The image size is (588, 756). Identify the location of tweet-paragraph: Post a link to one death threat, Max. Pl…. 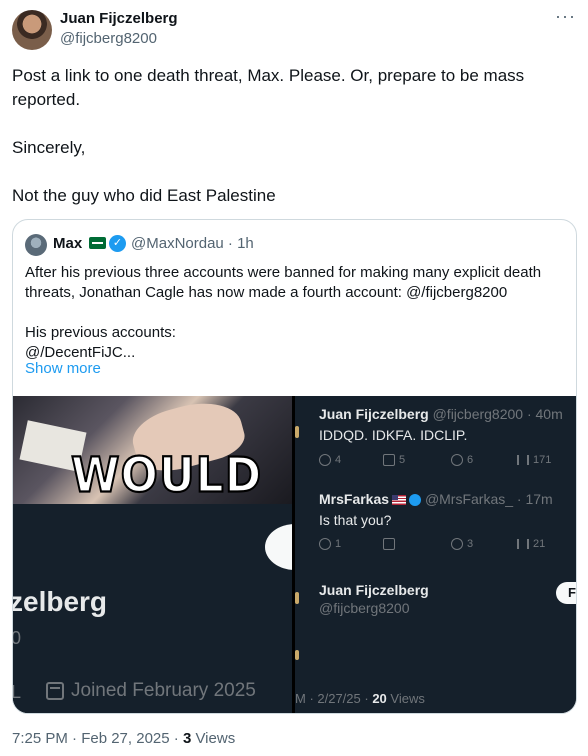
(268, 87).